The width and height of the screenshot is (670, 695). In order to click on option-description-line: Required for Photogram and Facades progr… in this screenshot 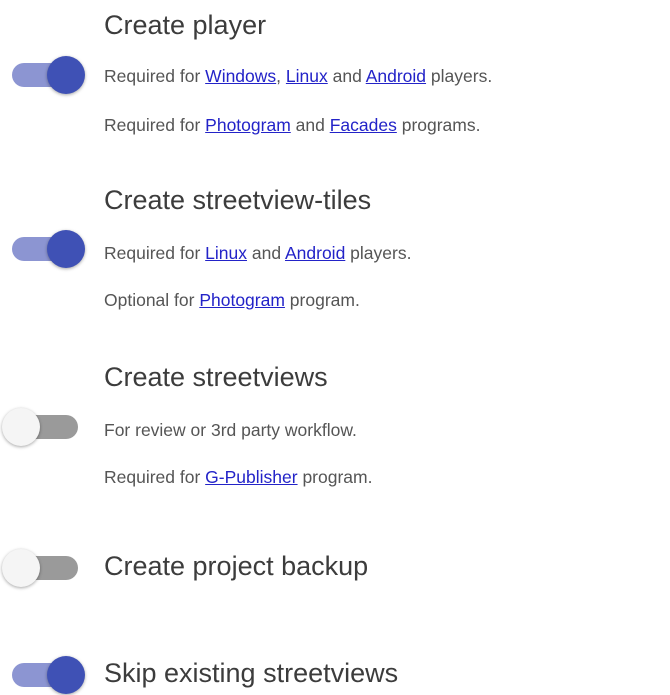, I will do `click(292, 125)`.